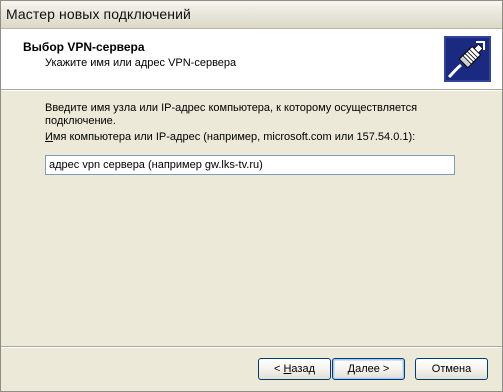 The height and width of the screenshot is (392, 503). What do you see at coordinates (251, 15) in the screenshot?
I see `title-bar: Мастер новых подключений` at bounding box center [251, 15].